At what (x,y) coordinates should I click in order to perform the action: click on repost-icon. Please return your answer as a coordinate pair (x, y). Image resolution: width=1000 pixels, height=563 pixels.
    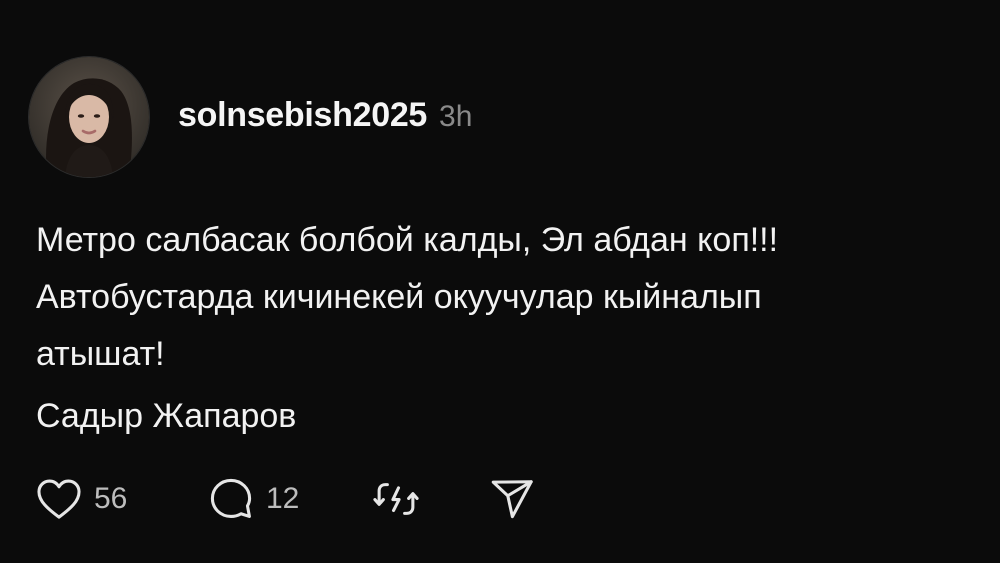
    Looking at the image, I should click on (396, 499).